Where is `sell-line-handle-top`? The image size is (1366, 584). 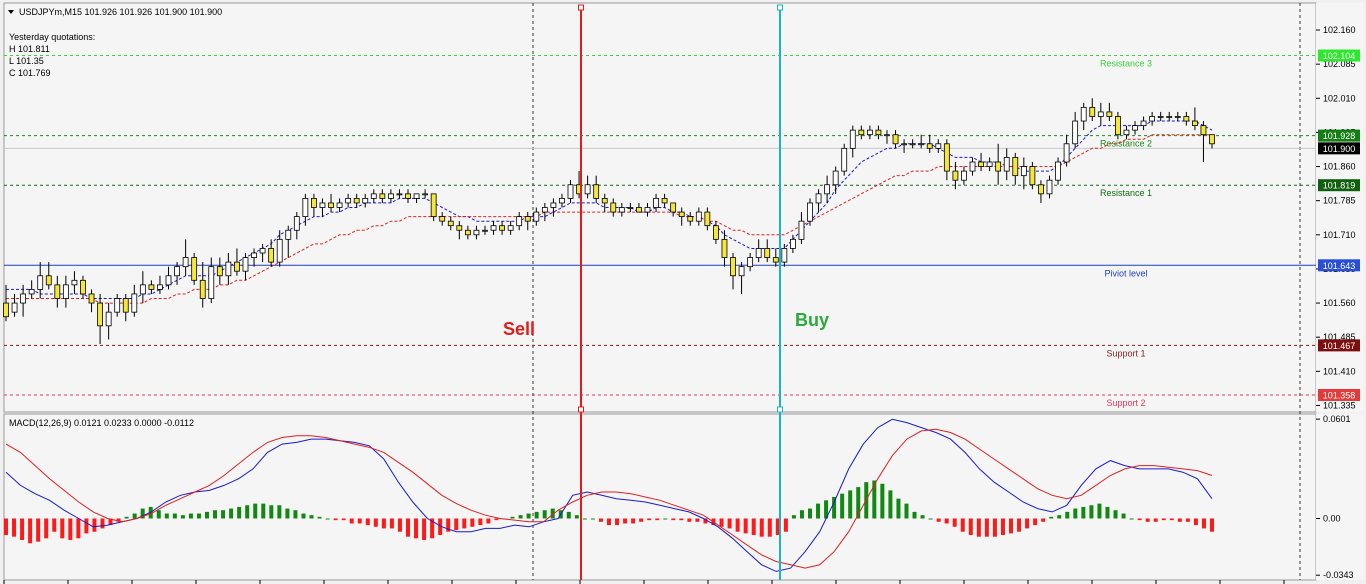
sell-line-handle-top is located at coordinates (581, 7).